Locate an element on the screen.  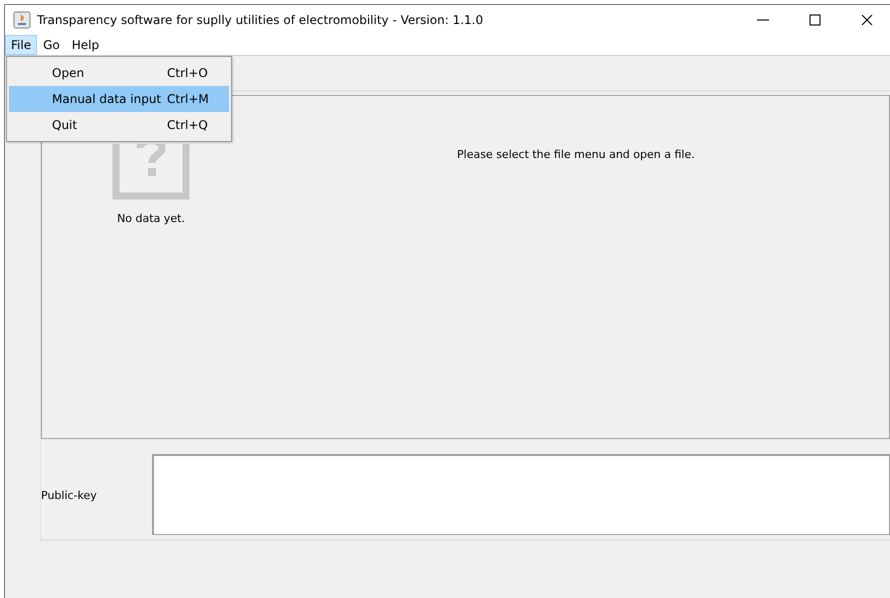
menu-title: File is located at coordinates (21, 45).